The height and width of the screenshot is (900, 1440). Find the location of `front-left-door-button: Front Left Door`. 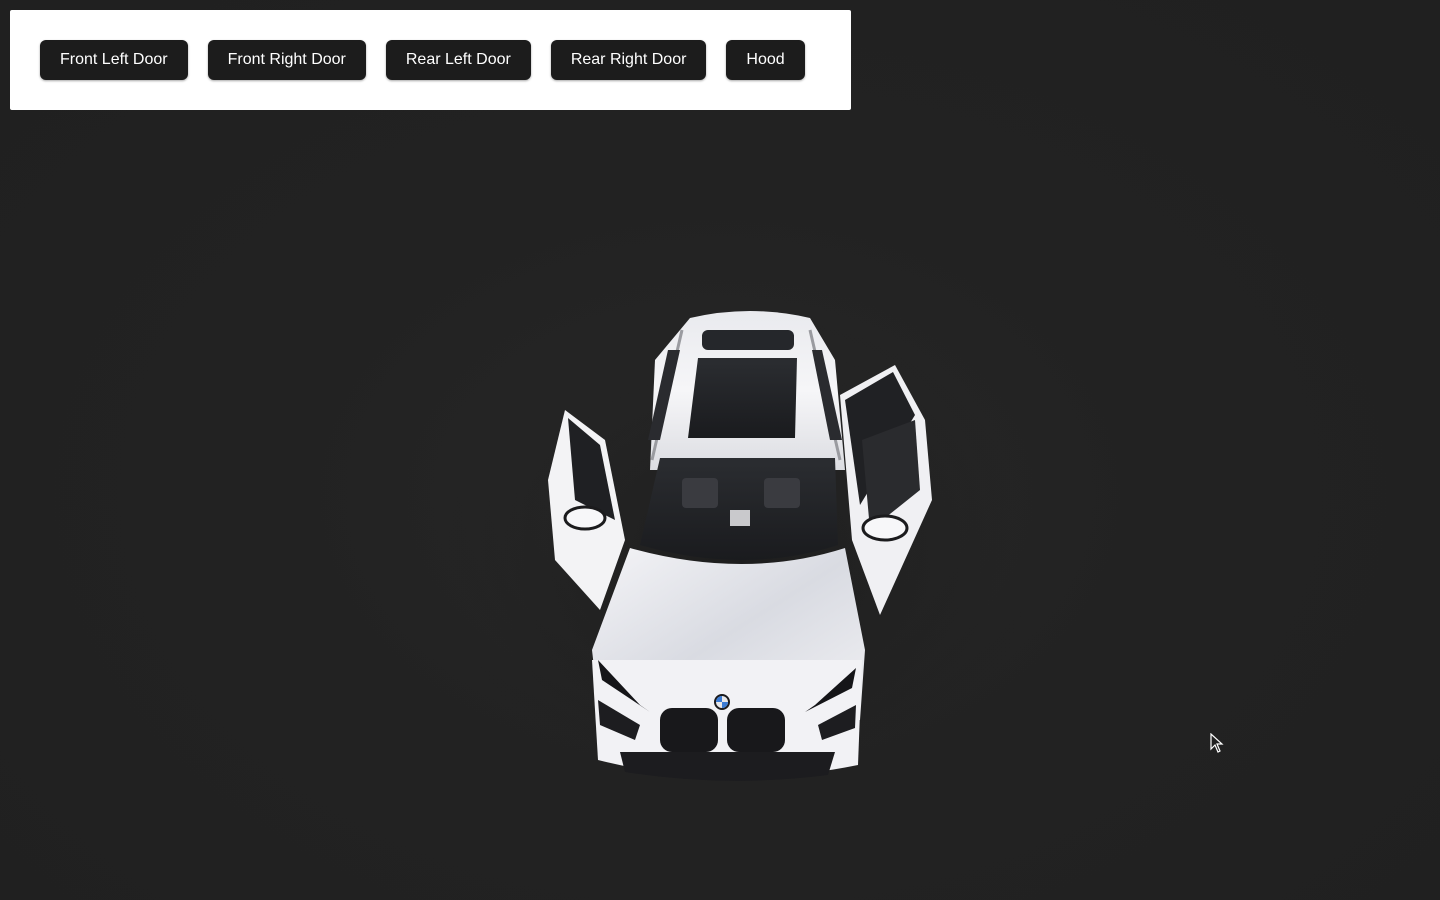

front-left-door-button: Front Left Door is located at coordinates (114, 60).